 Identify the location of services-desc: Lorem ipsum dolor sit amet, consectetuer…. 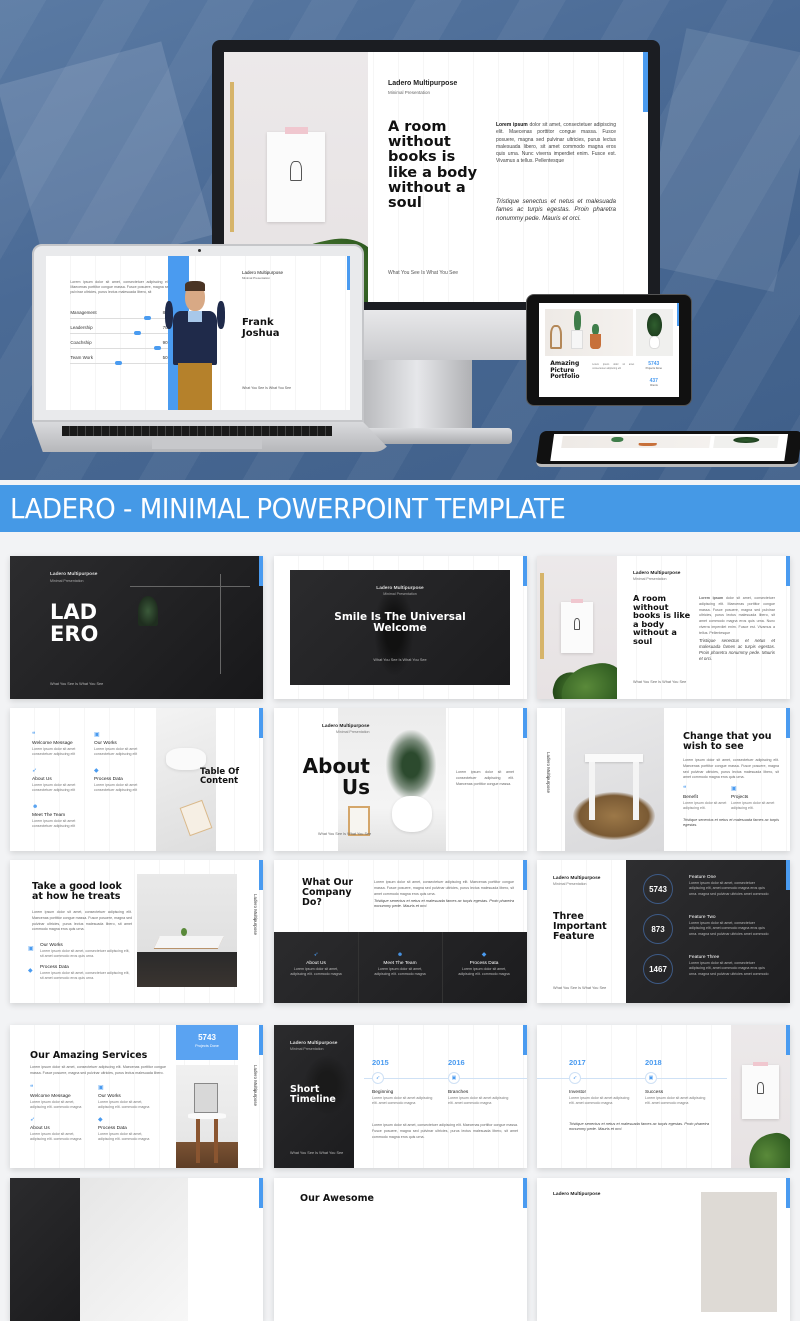
(98, 1070).